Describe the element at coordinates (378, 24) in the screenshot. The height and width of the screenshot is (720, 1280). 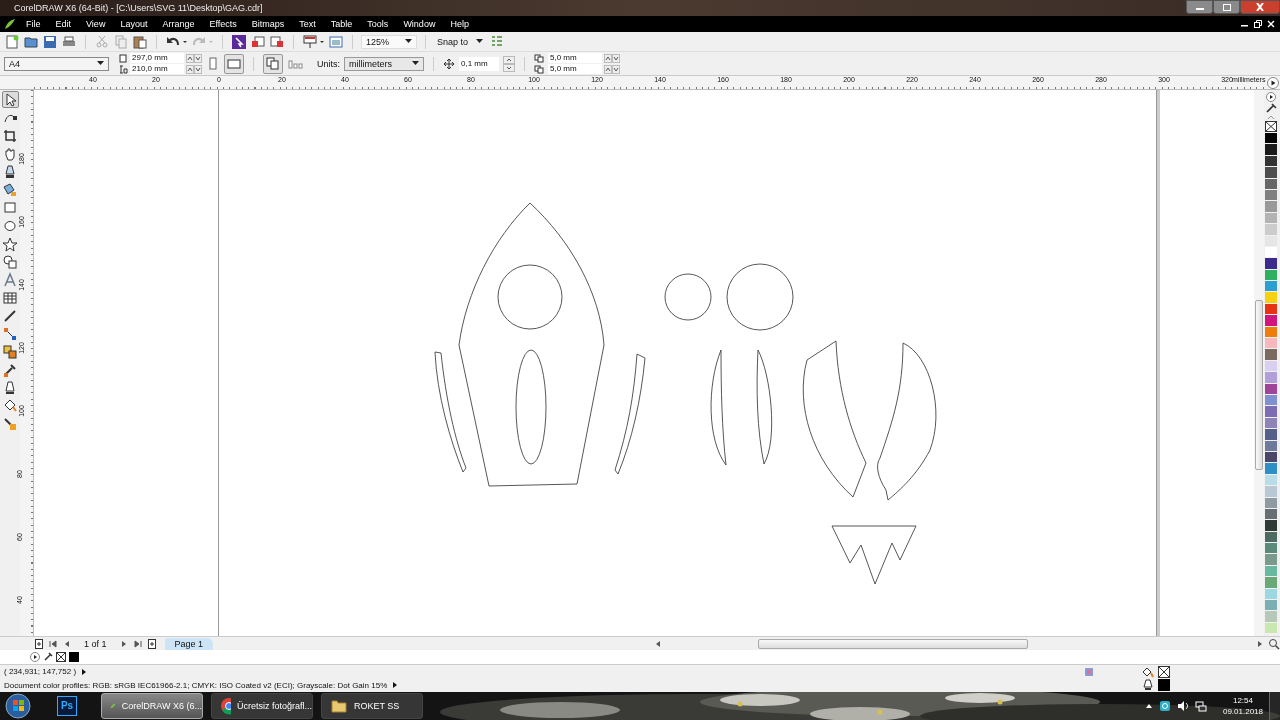
I see `menu-item: Tools` at that location.